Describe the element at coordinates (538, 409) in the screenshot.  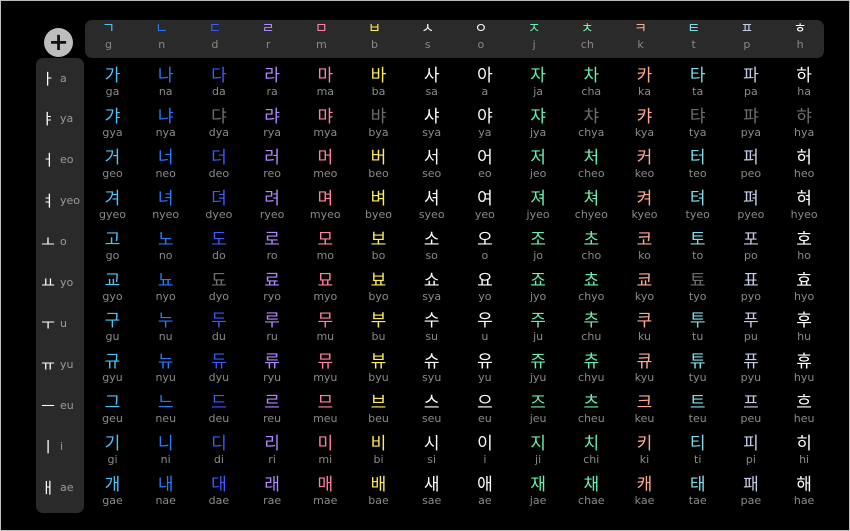
I see `syllable-cell: 즈 jeu` at that location.